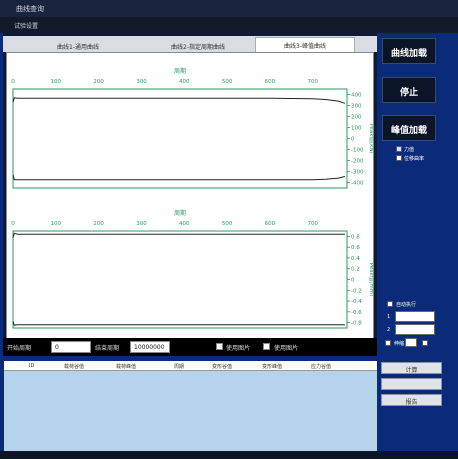 This screenshot has height=459, width=458. I want to click on x-axis-label-2: 周期, so click(180, 213).